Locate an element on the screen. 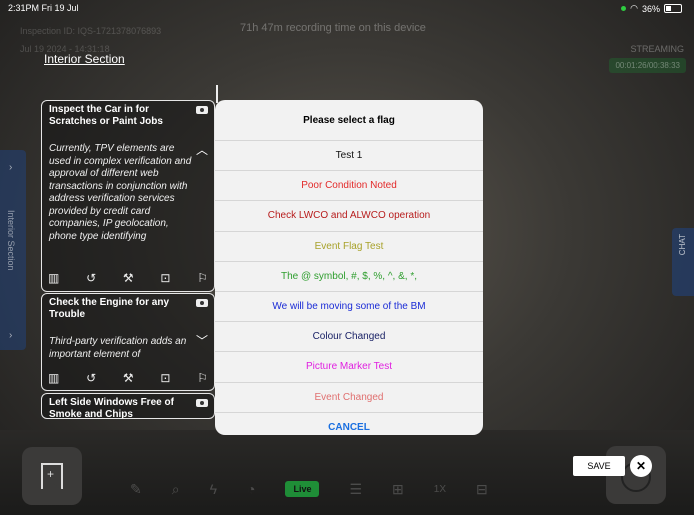 The height and width of the screenshot is (515, 694). section-side-tab: › Interior Section › is located at coordinates (13, 250).